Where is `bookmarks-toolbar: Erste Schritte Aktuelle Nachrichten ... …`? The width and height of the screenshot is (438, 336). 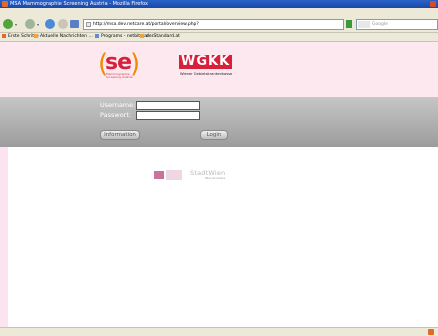 bookmarks-toolbar: Erste Schritte Aktuelle Nachrichten ... … is located at coordinates (219, 37).